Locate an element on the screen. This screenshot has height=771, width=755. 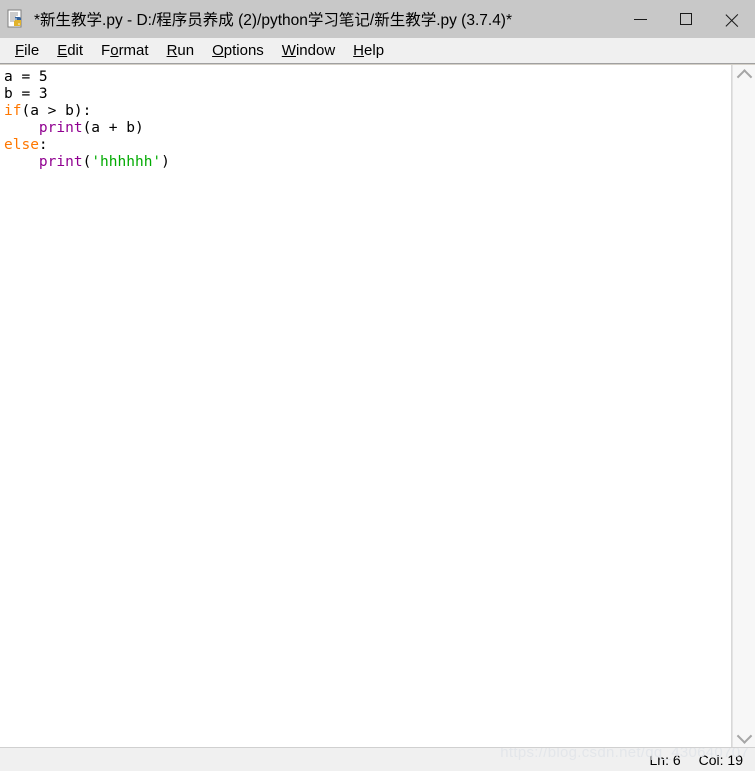
vertical-scrollbar is located at coordinates (743, 406).